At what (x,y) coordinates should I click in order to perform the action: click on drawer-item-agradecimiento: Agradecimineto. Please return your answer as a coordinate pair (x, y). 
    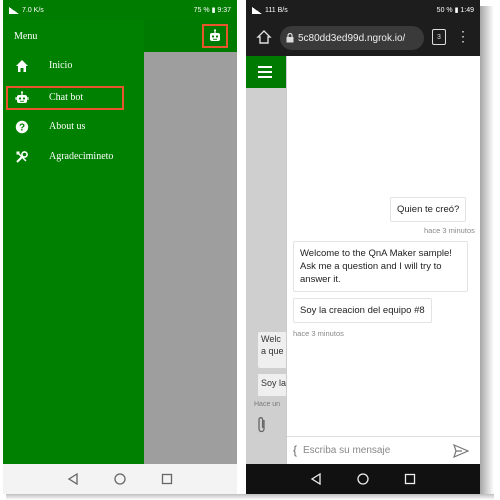
    Looking at the image, I should click on (73, 157).